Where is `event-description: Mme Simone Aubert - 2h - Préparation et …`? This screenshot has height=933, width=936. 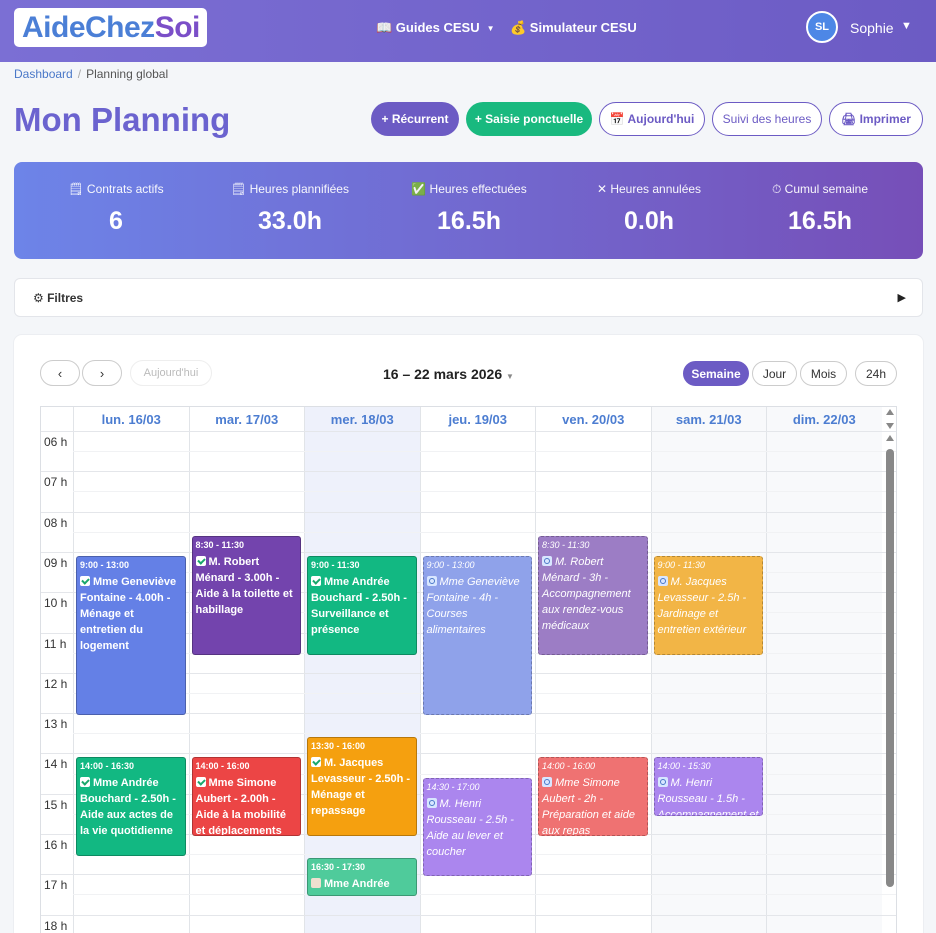 event-description: Mme Simone Aubert - 2h - Préparation et … is located at coordinates (593, 805).